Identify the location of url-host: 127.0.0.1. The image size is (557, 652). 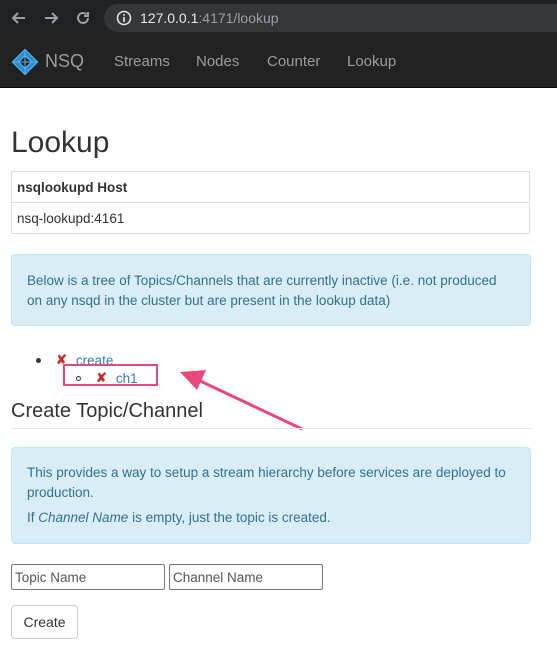
(169, 18).